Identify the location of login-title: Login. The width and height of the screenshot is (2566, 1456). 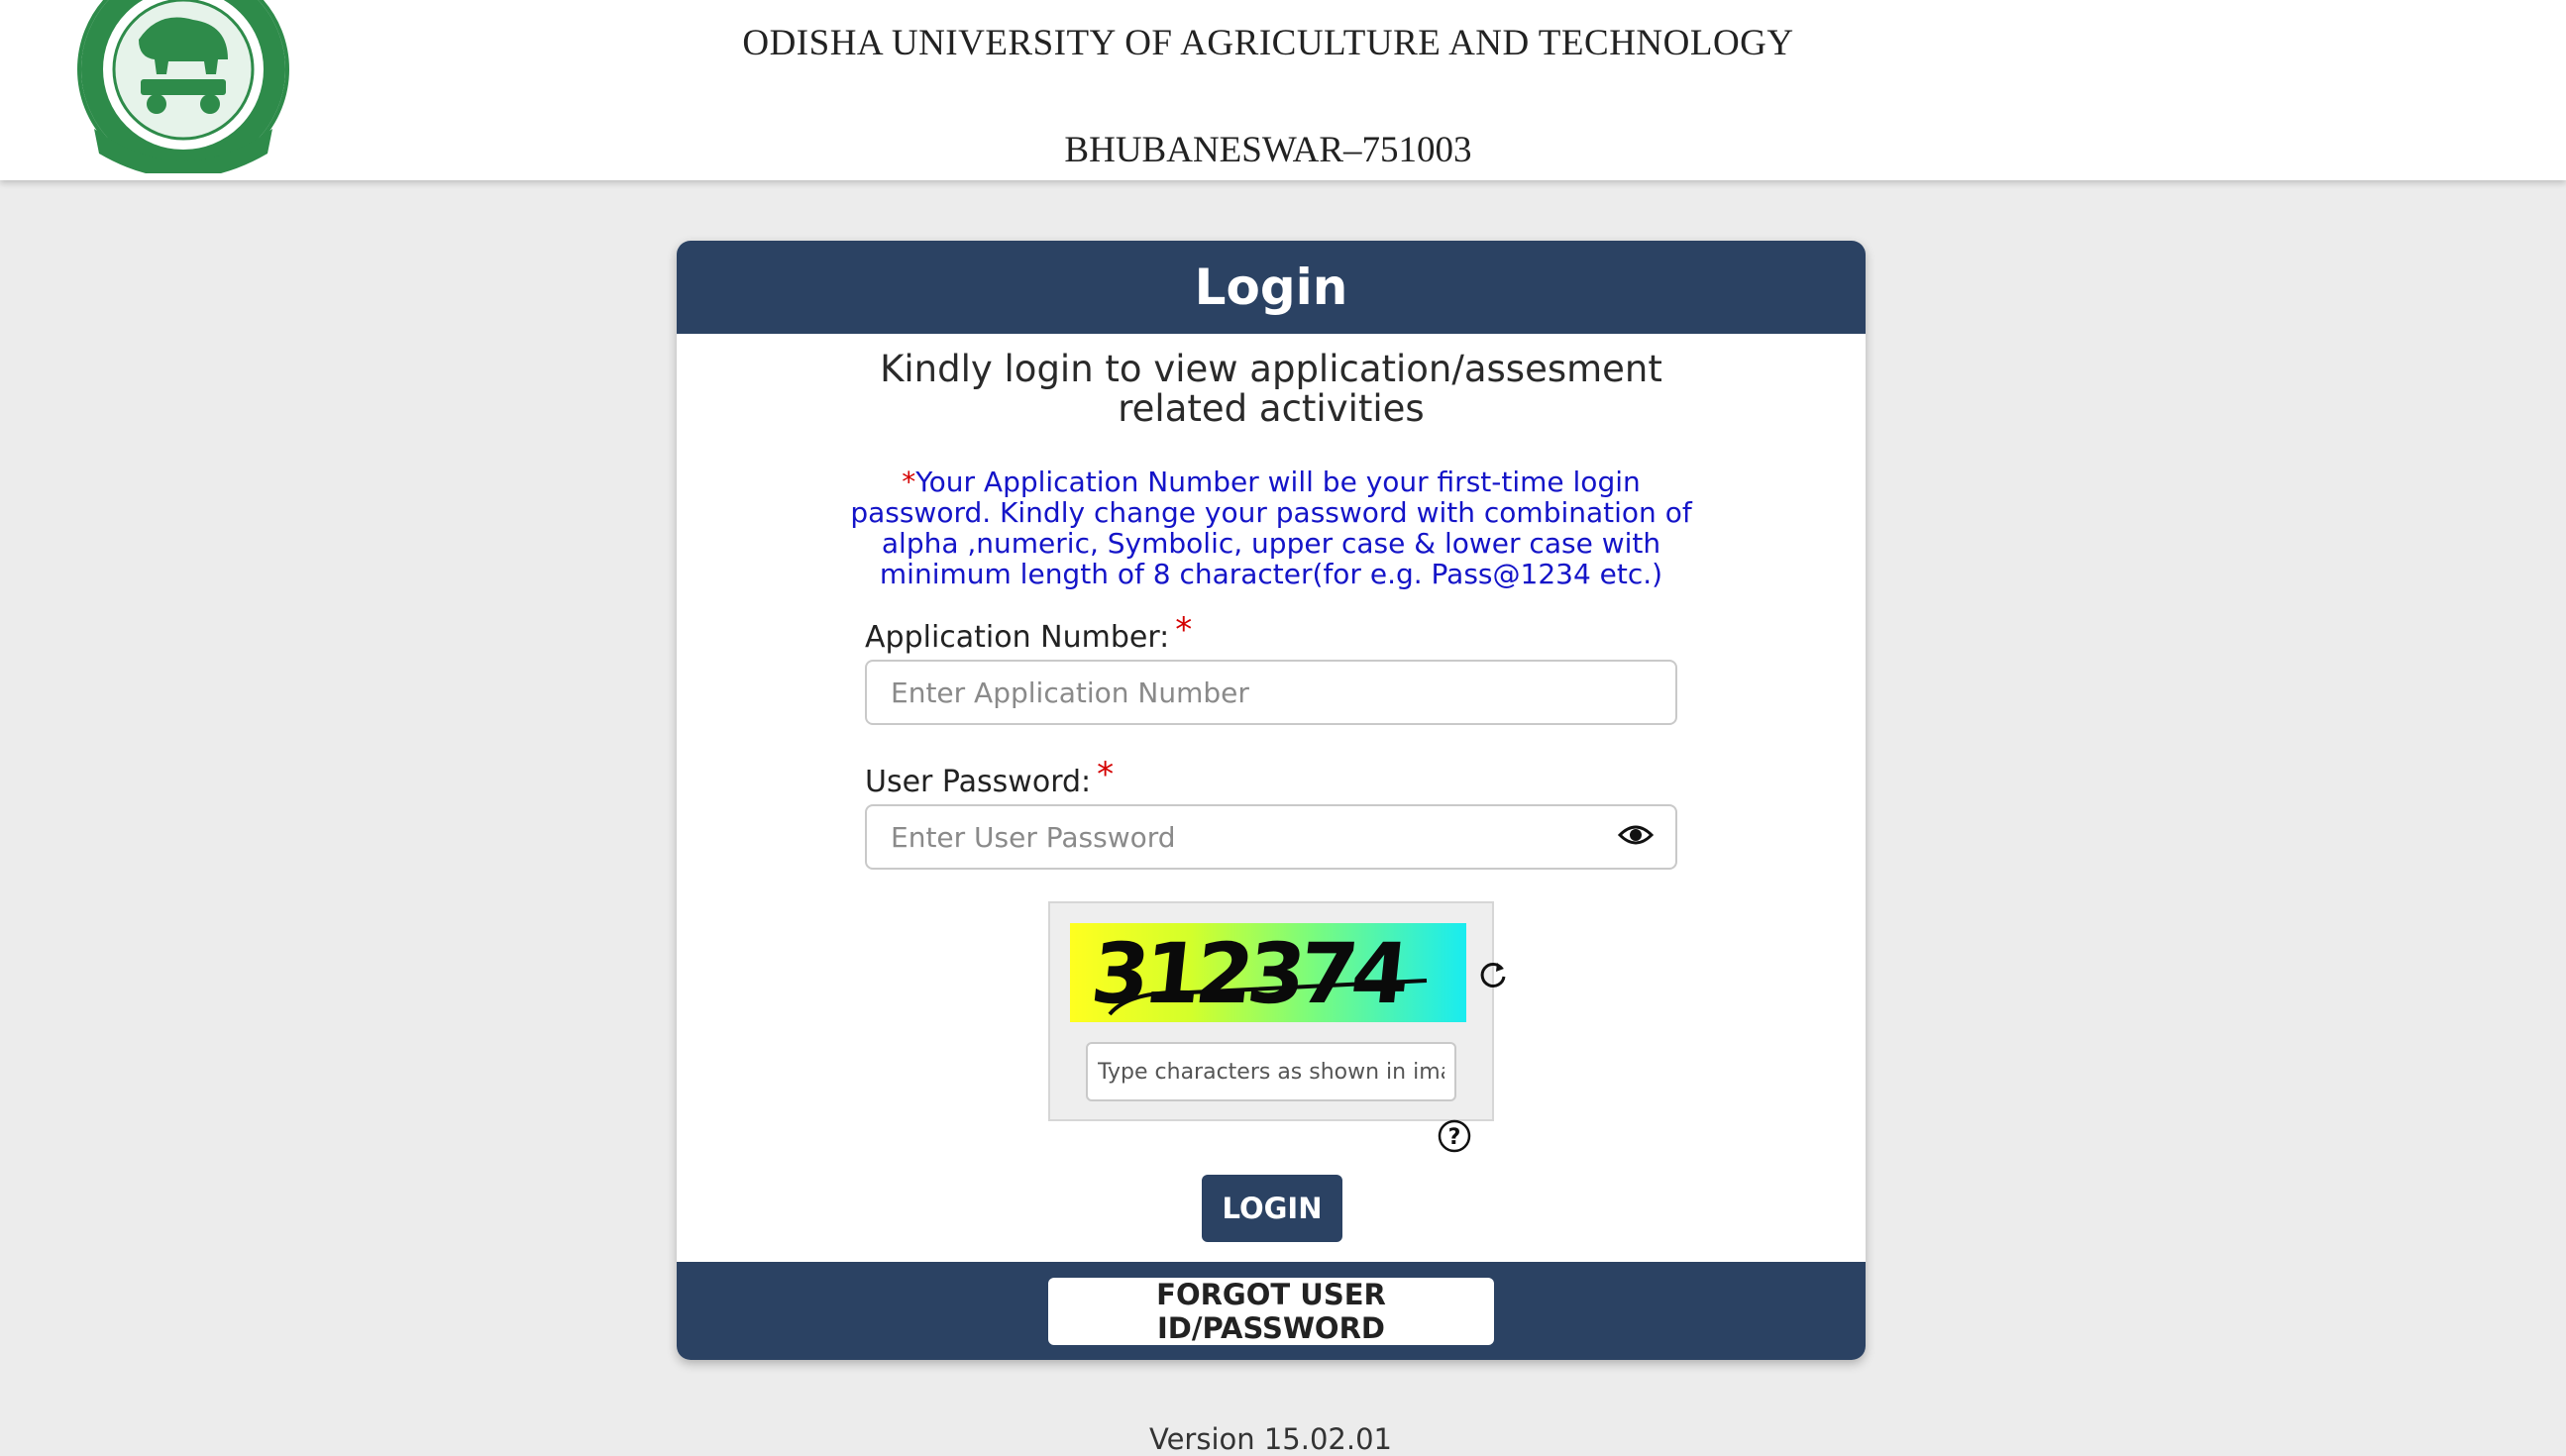
(1271, 287).